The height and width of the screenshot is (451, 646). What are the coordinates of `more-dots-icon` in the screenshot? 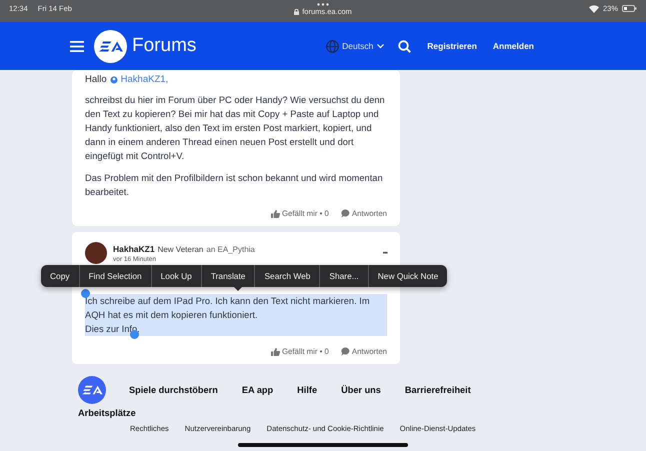 It's located at (323, 4).